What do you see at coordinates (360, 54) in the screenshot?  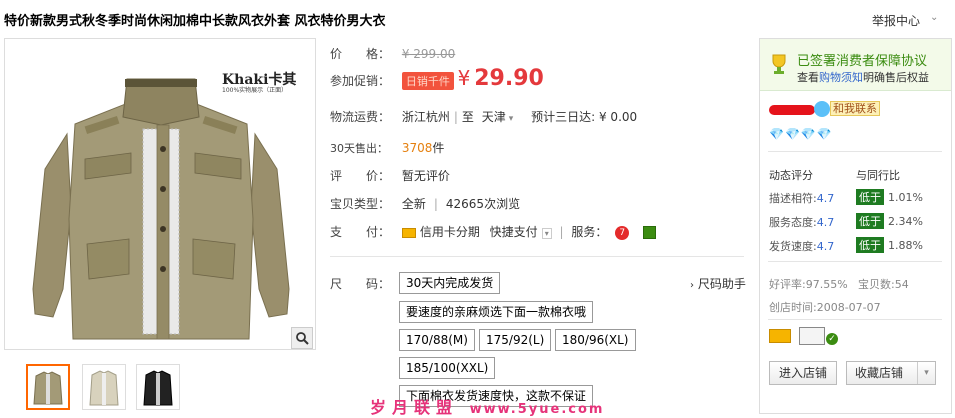 I see `price-label: 价 格：` at bounding box center [360, 54].